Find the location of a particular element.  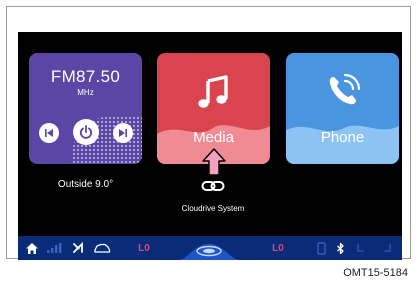

radio-frequency: FM87.50 is located at coordinates (85, 76).